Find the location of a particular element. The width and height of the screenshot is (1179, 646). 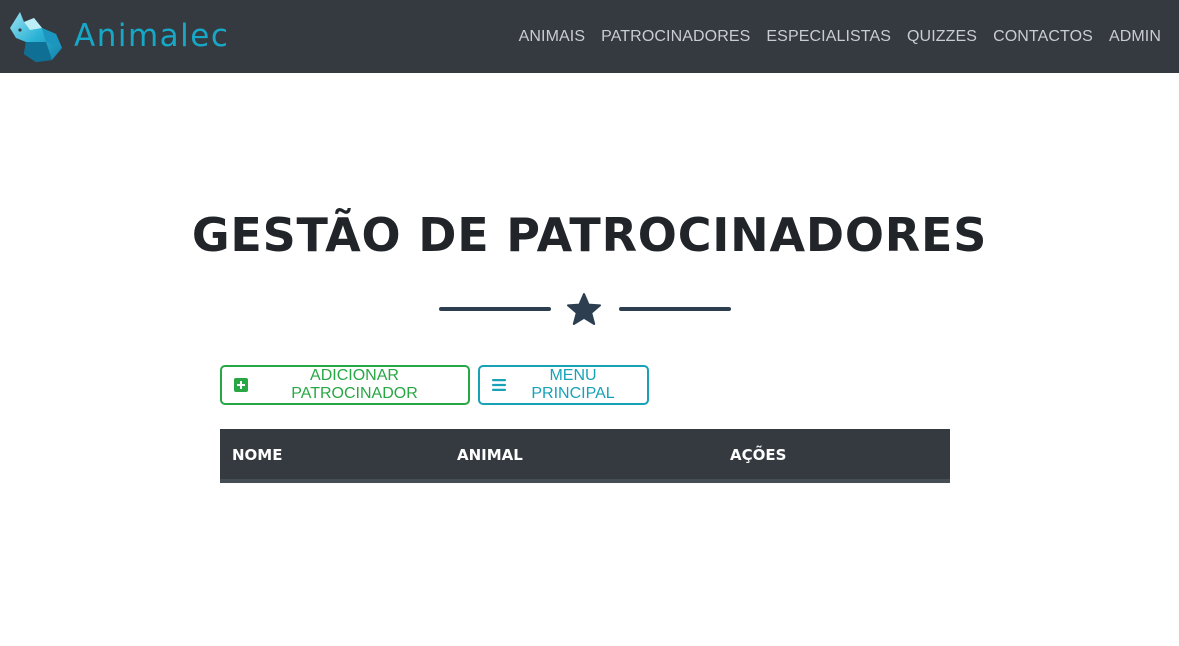

divider-left-line is located at coordinates (495, 309).